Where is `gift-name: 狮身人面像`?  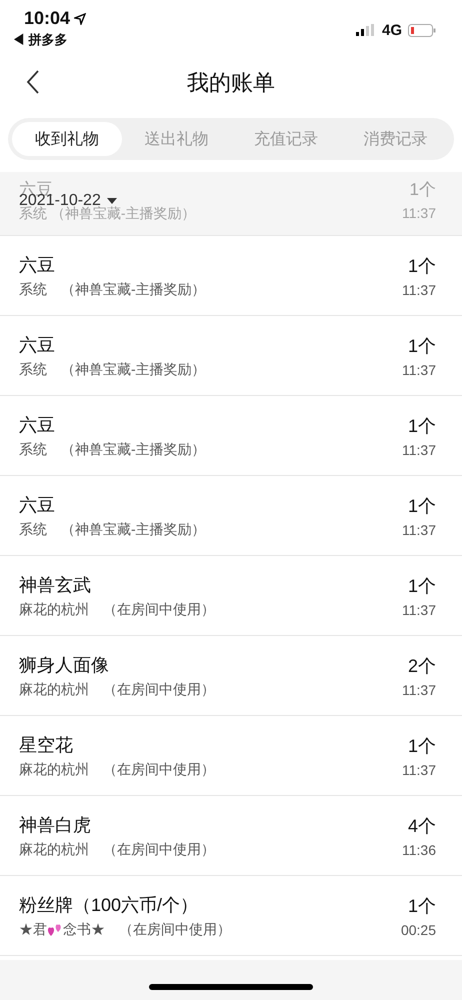
gift-name: 狮身人面像 is located at coordinates (64, 665).